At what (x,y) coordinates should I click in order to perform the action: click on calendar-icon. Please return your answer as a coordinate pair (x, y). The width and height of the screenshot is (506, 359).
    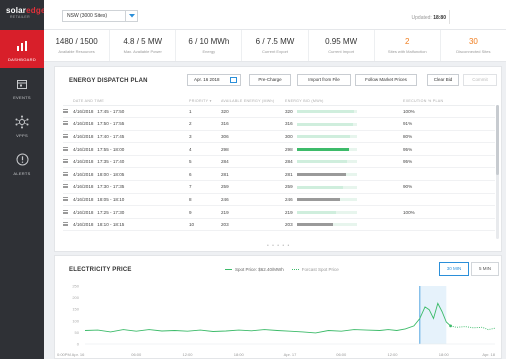
    Looking at the image, I should click on (22, 84).